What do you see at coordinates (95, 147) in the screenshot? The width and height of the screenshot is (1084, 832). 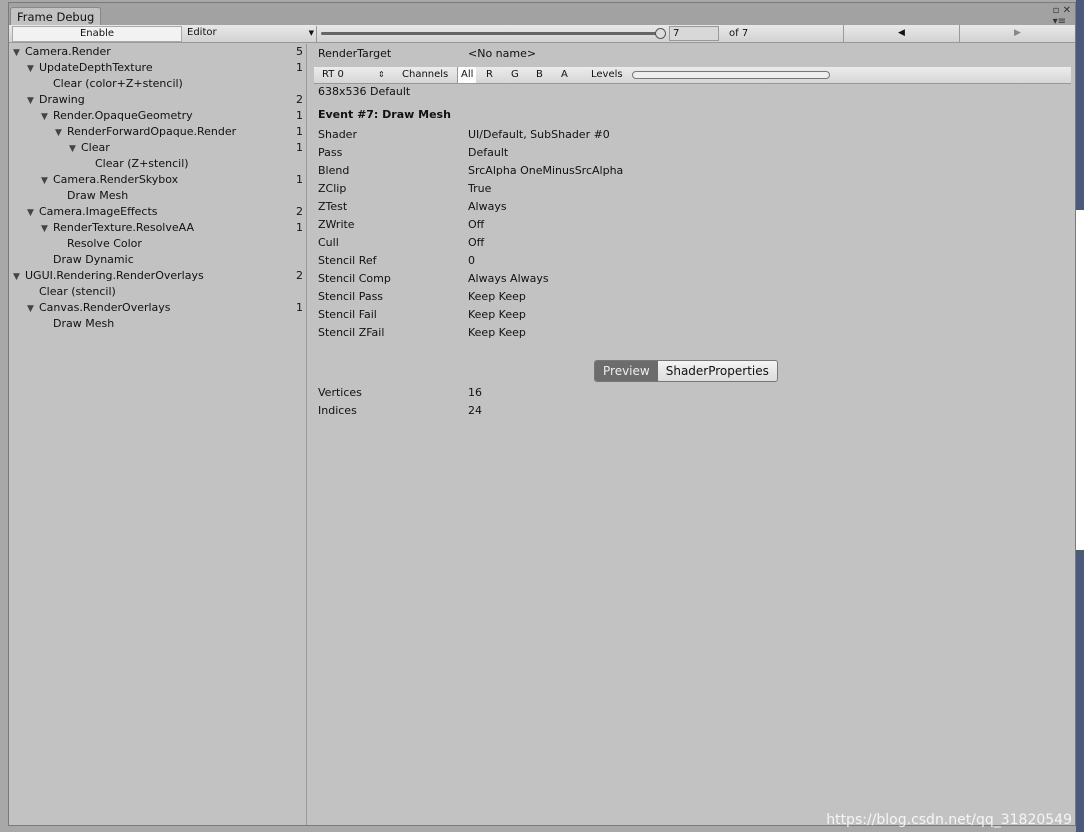 I see `tree-item-label: Clear` at bounding box center [95, 147].